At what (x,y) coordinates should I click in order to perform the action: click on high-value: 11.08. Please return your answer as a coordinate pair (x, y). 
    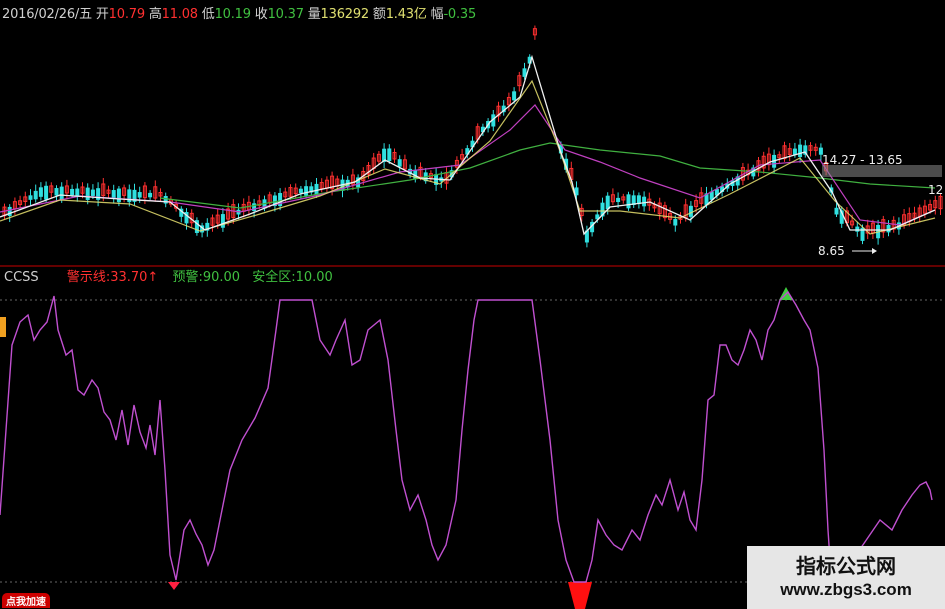
    Looking at the image, I should click on (179, 14).